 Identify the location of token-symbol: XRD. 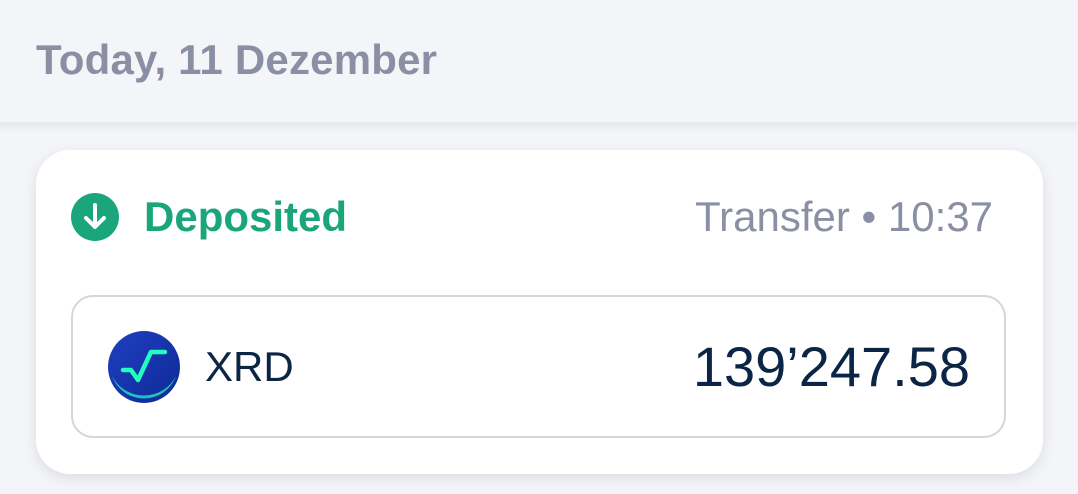
(249, 366).